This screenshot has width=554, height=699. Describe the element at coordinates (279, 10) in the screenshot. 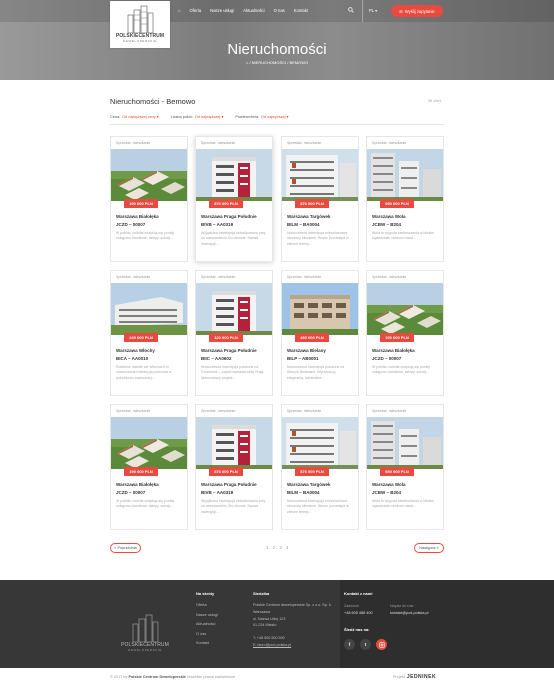

I see `nav-item-o-nas: O nas` at that location.